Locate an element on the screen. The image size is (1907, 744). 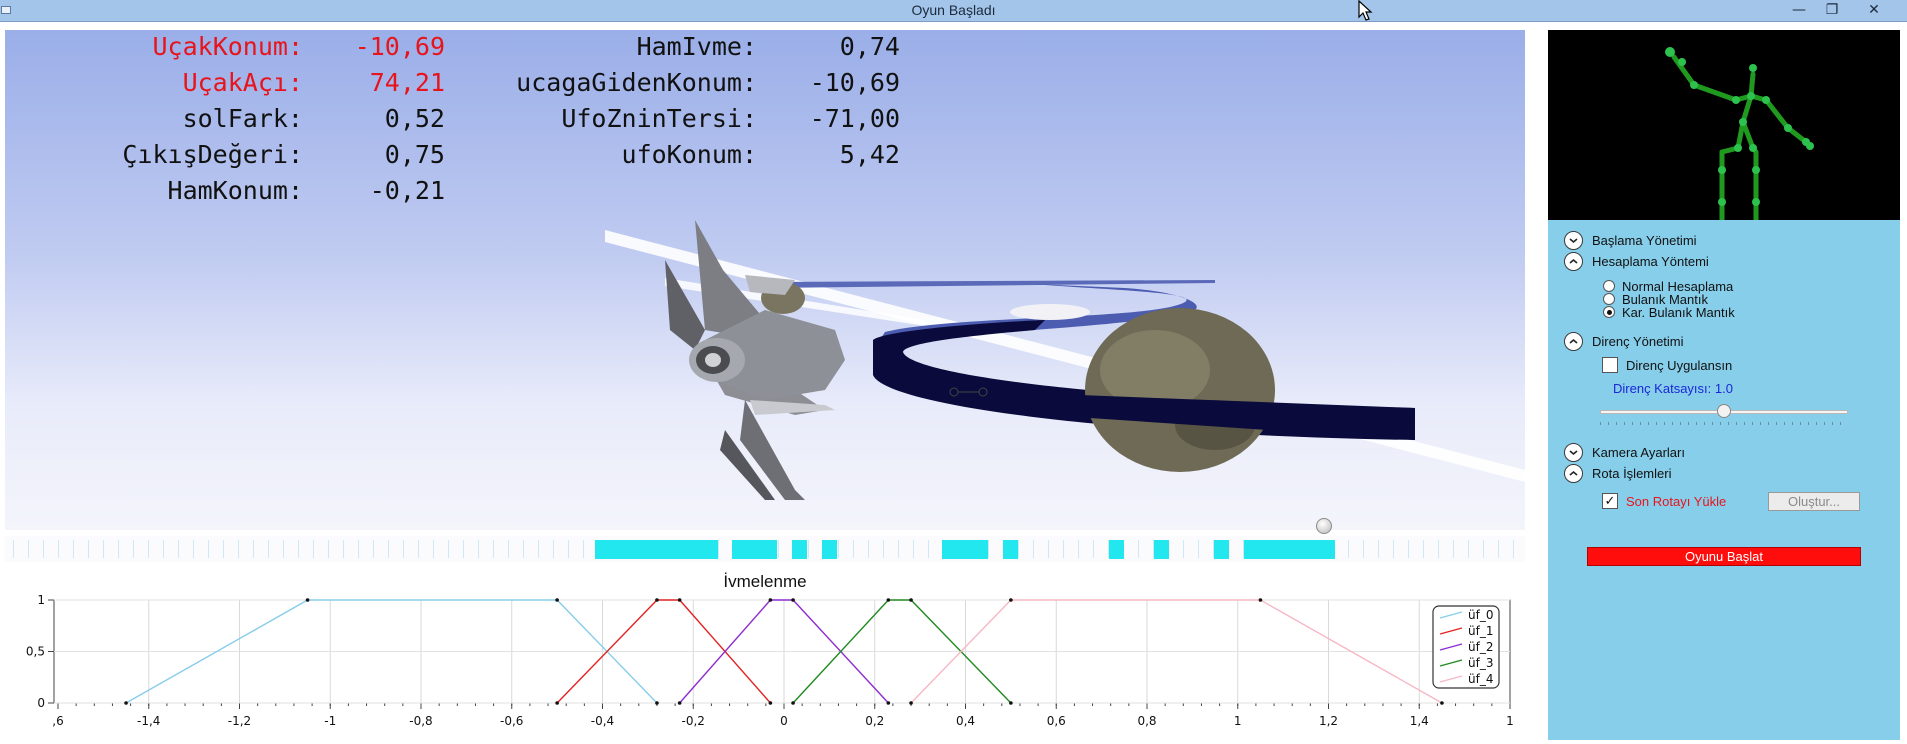
timeline-slider-thumb is located at coordinates (1324, 526).